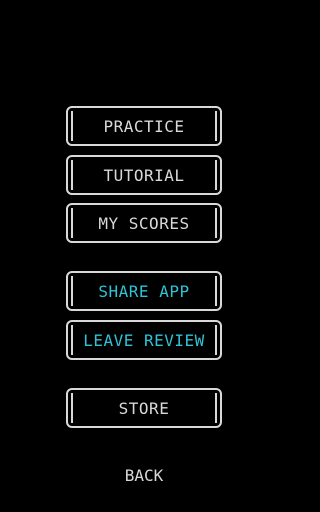 The image size is (320, 512). I want to click on back-button: BACK, so click(144, 475).